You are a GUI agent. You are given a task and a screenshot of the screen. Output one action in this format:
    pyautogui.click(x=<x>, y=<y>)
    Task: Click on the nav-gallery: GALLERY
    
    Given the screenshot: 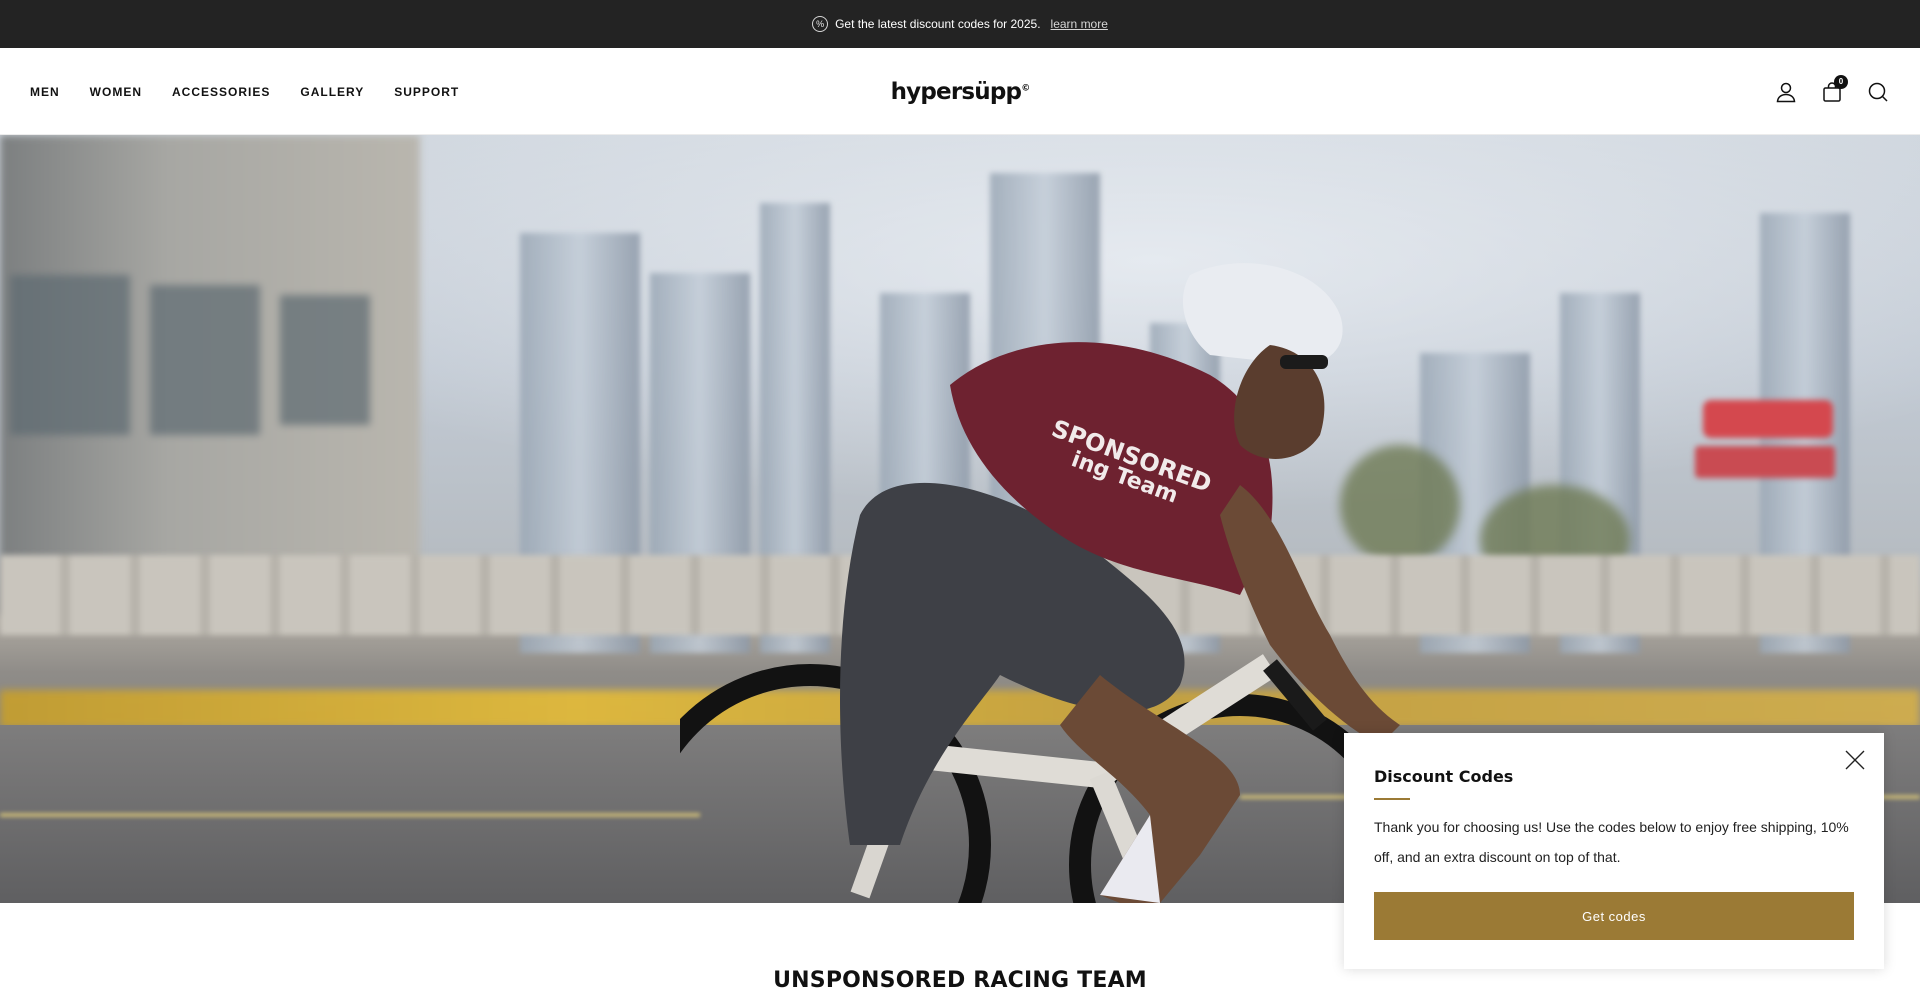 What is the action you would take?
    pyautogui.click(x=332, y=92)
    